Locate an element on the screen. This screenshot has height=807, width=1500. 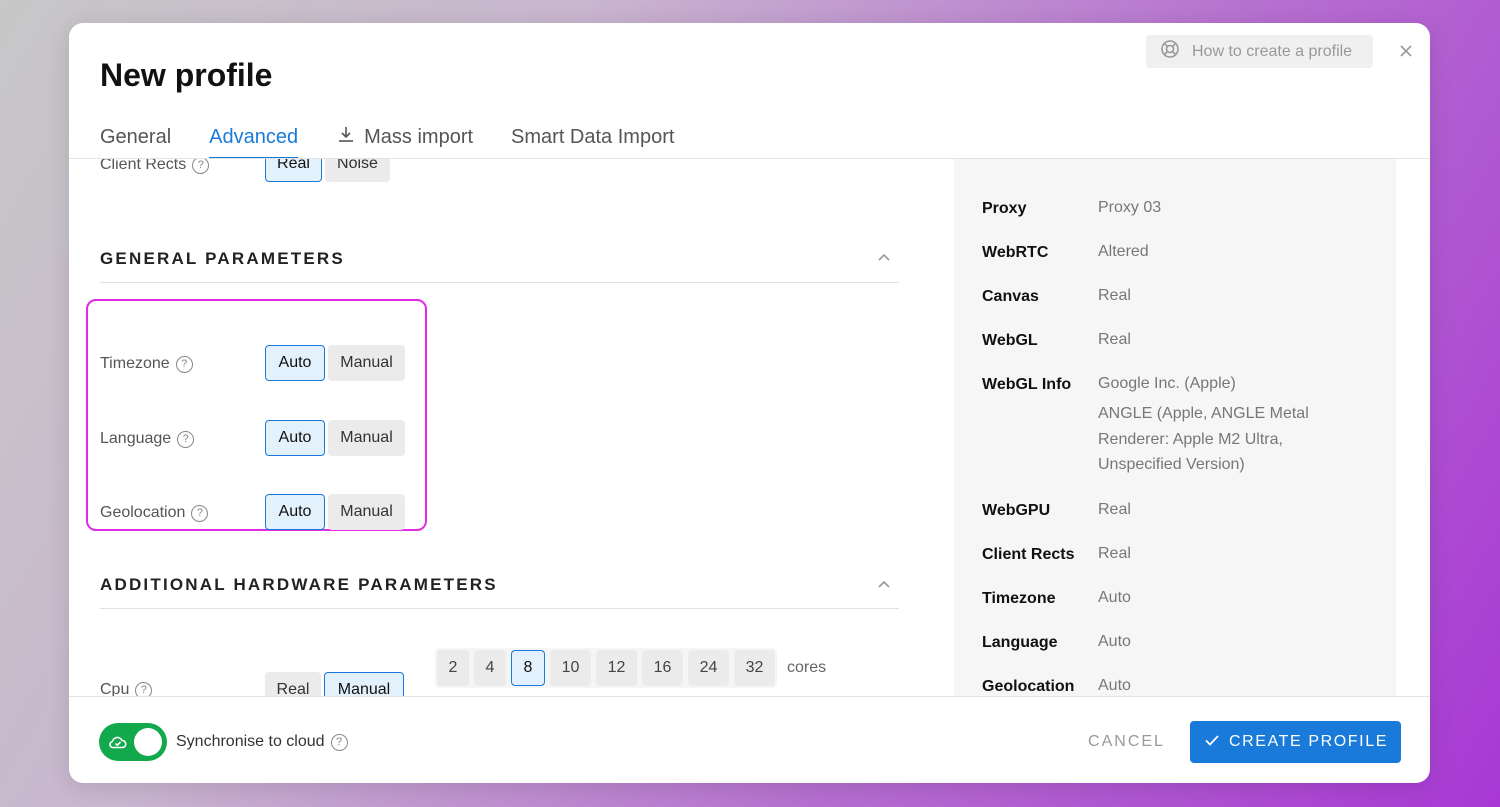
core-option-button: 8 is located at coordinates (528, 668).